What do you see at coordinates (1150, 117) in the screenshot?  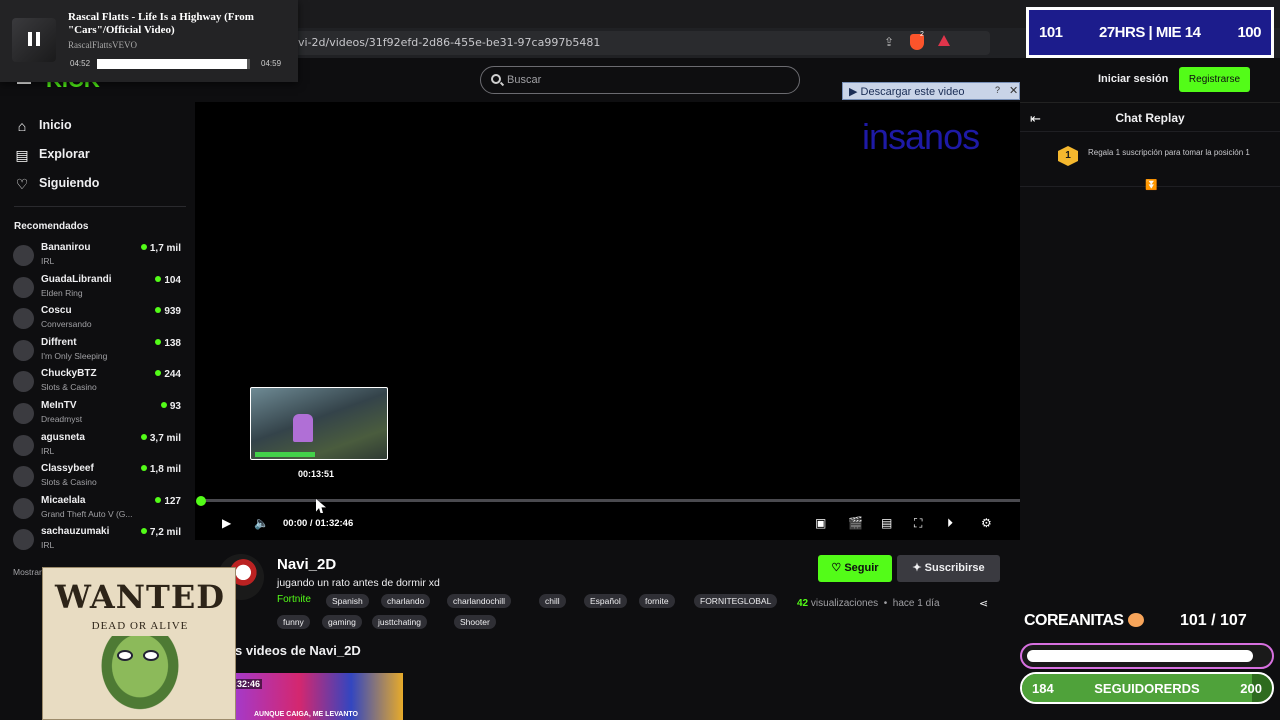 I see `chat-header: ⇤ Chat Replay` at bounding box center [1150, 117].